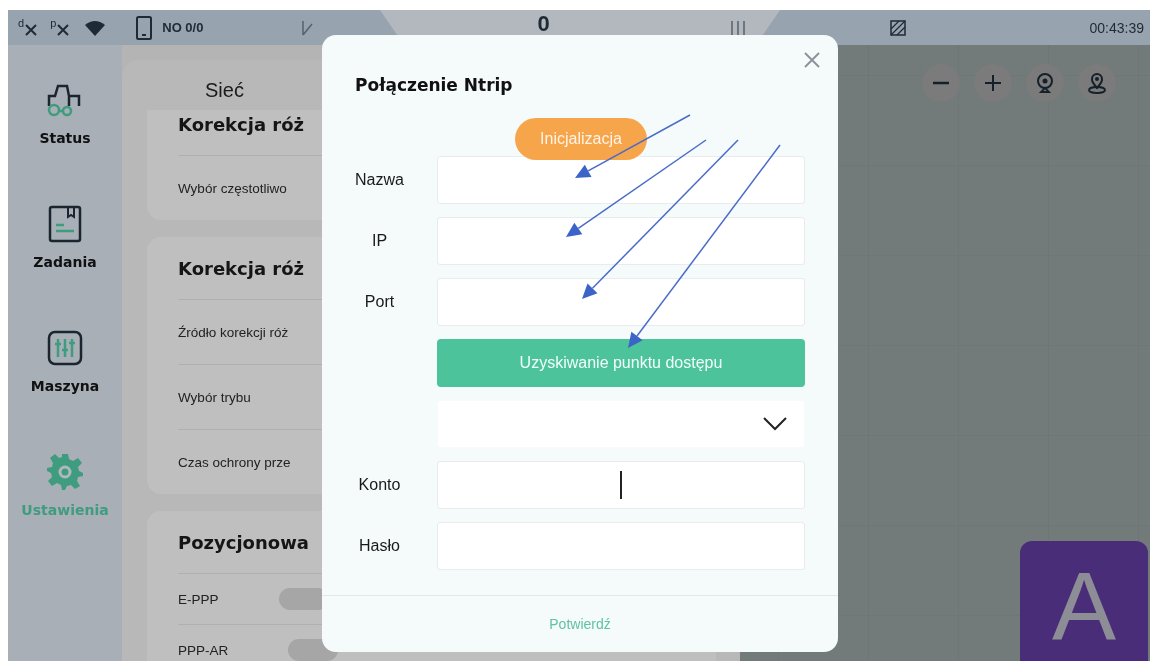 The image size is (1150, 661). I want to click on zoom-in-button, so click(993, 83).